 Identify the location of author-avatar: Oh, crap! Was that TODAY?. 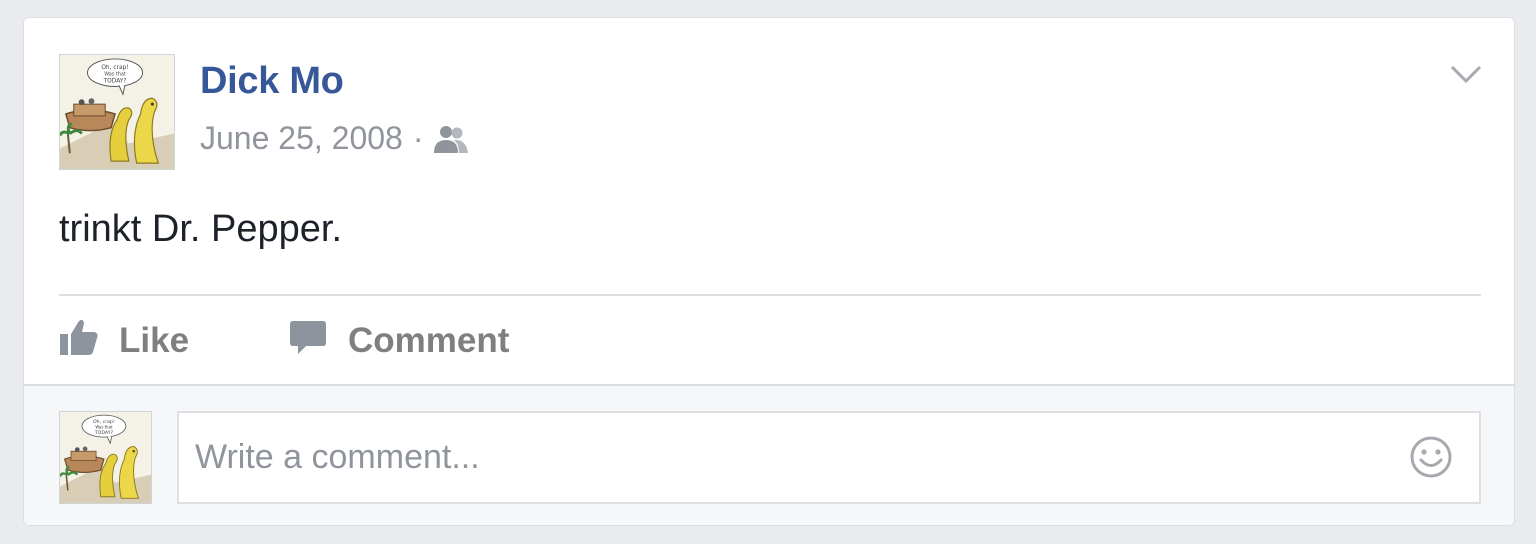
(117, 112).